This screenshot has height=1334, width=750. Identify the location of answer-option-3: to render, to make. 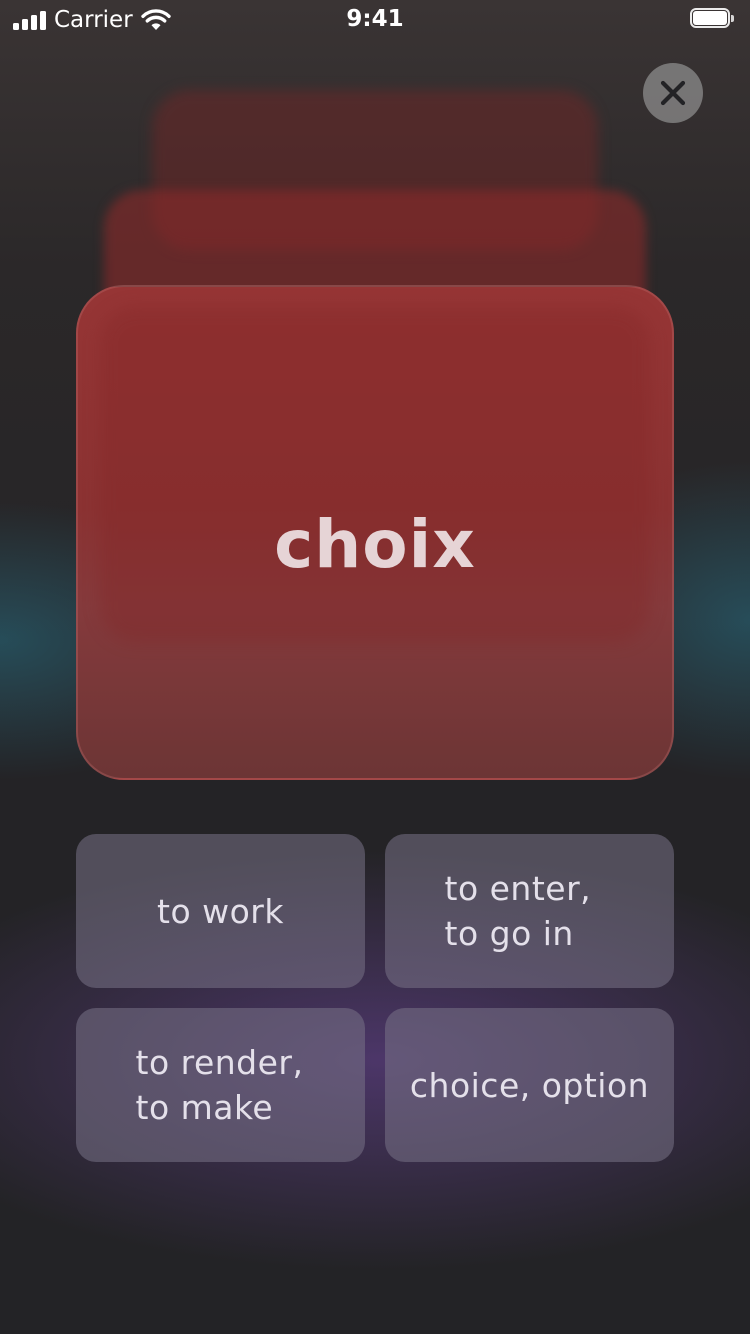
(220, 1085).